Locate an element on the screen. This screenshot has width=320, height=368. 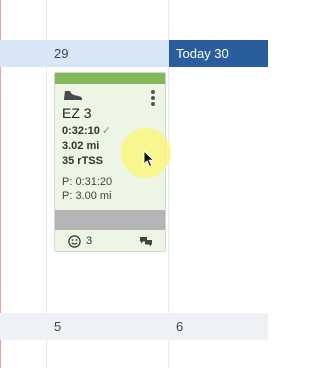
day-header-6: 6 is located at coordinates (218, 326).